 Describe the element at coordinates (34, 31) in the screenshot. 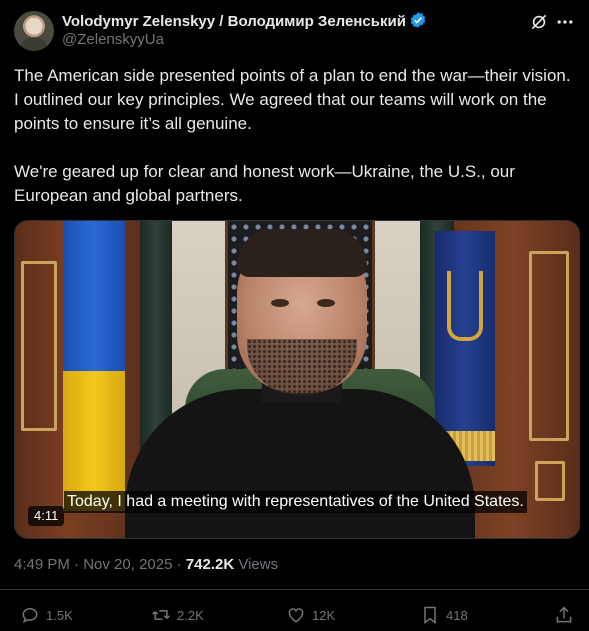

I see `avatar` at that location.